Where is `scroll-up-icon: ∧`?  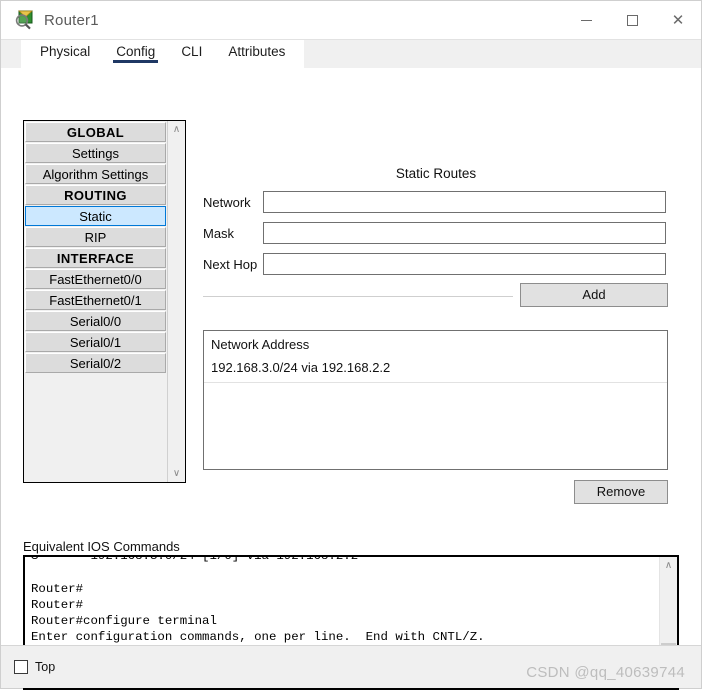 scroll-up-icon: ∧ is located at coordinates (176, 129).